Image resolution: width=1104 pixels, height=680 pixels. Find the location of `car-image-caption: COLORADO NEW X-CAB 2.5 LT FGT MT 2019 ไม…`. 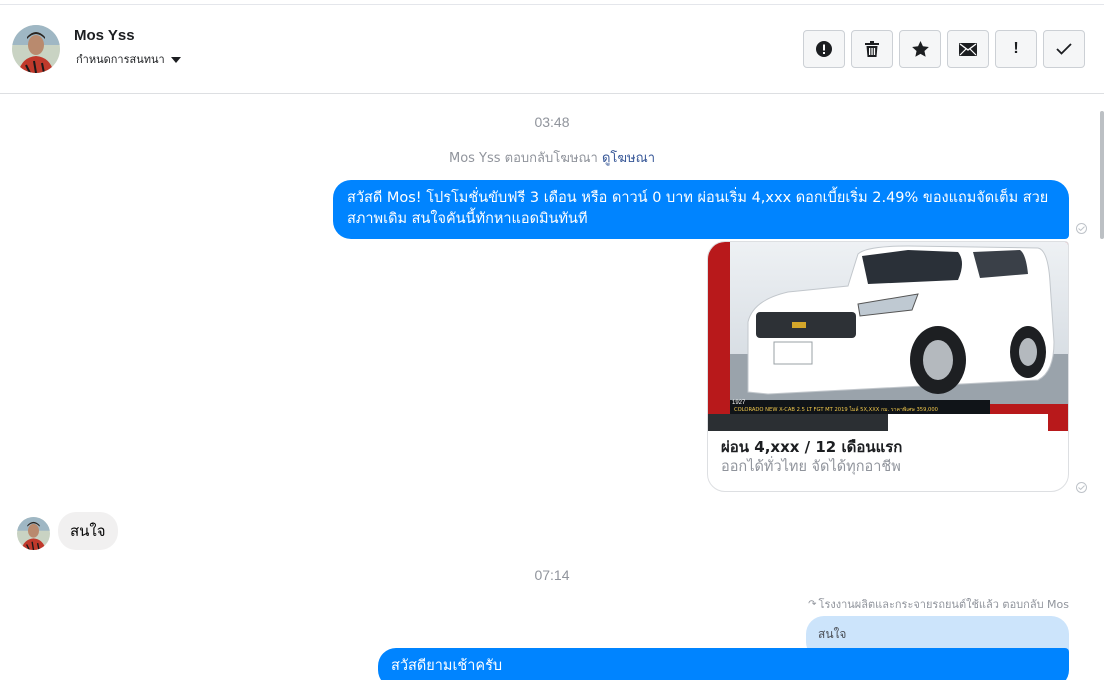

car-image-caption: COLORADO NEW X-CAB 2.5 LT FGT MT 2019 ไม… is located at coordinates (836, 409).